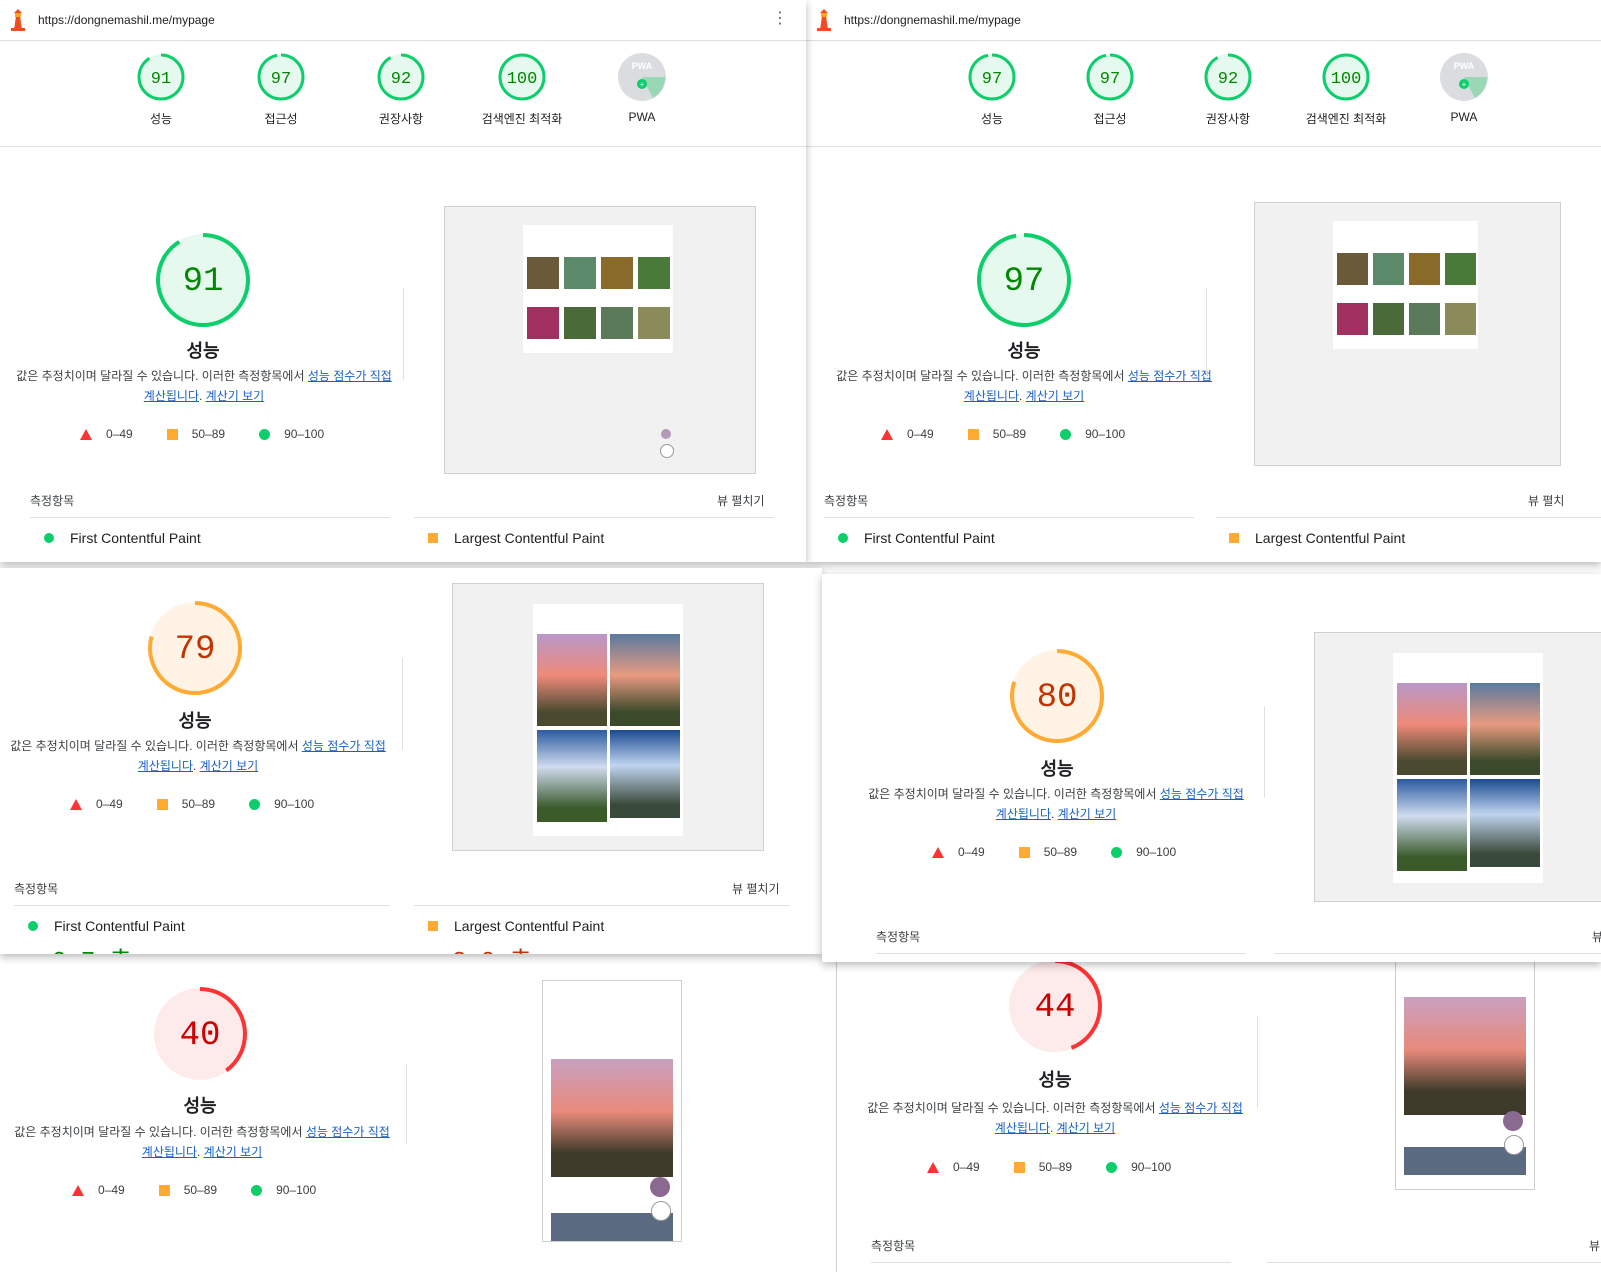 Image resolution: width=1601 pixels, height=1272 pixels. I want to click on pwa-badge-text: PWA, so click(642, 66).